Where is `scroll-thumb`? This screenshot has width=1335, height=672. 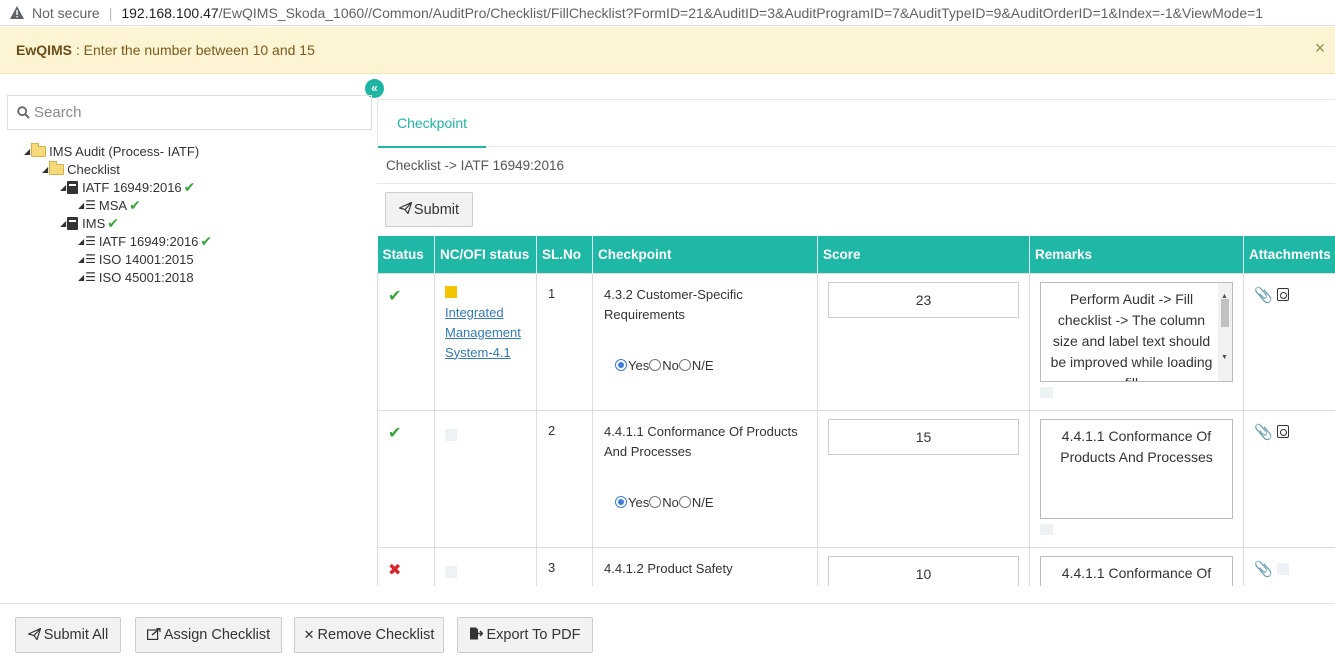
scroll-thumb is located at coordinates (1225, 312).